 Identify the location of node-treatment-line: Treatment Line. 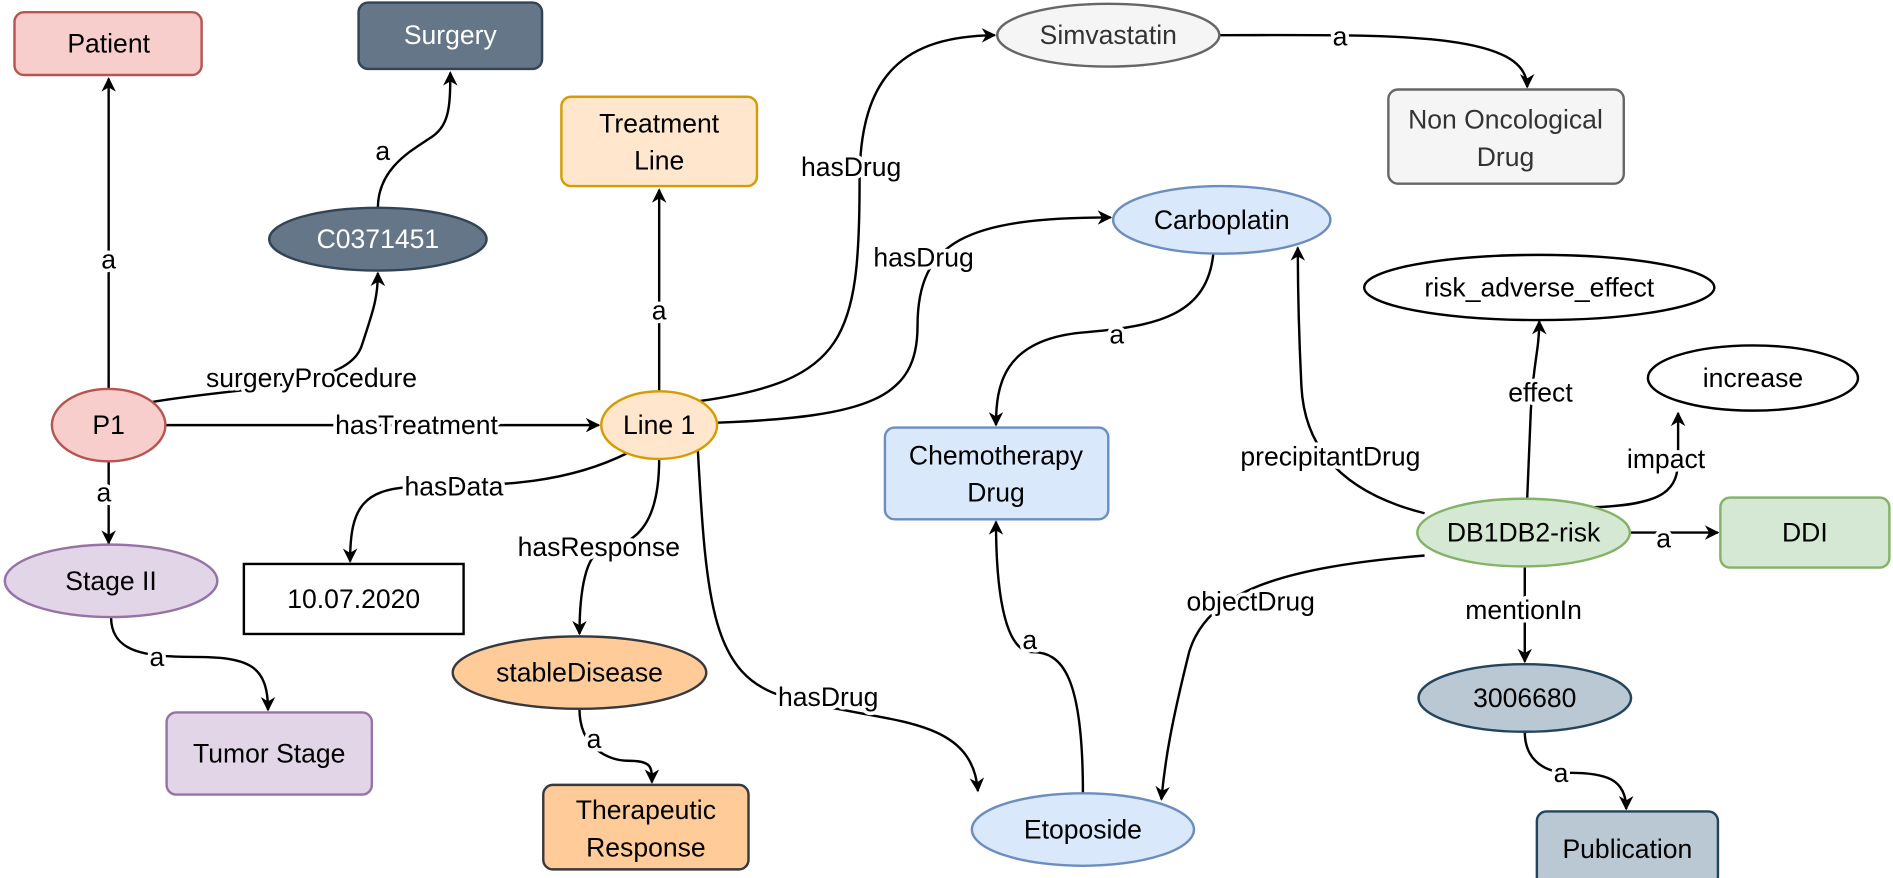
(659, 141).